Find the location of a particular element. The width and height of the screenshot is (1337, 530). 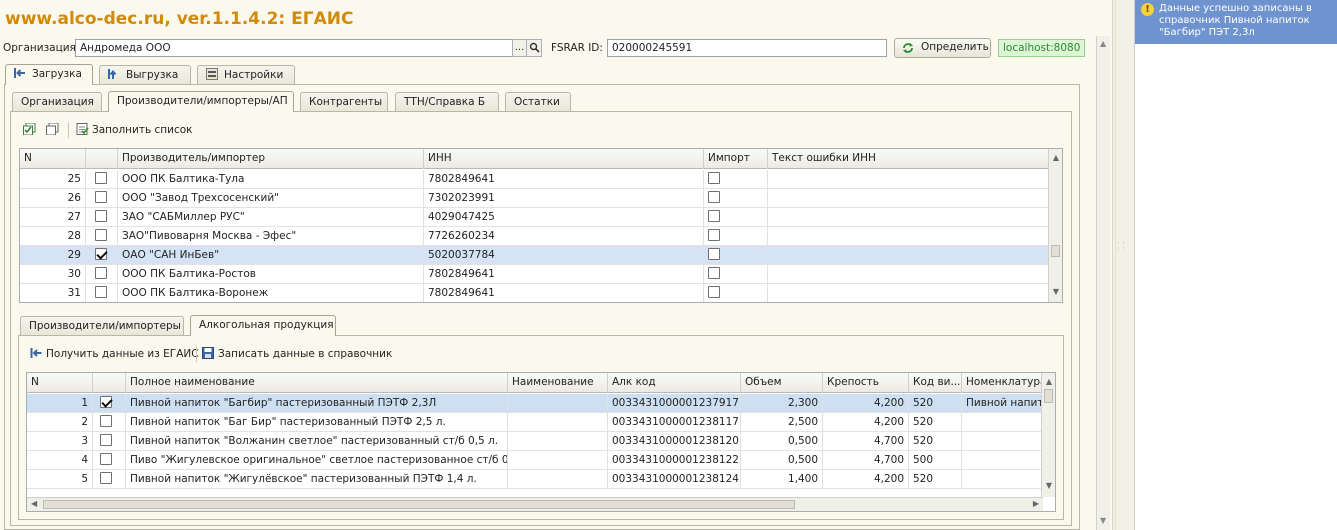

subtab-stock: Остатки is located at coordinates (538, 102).